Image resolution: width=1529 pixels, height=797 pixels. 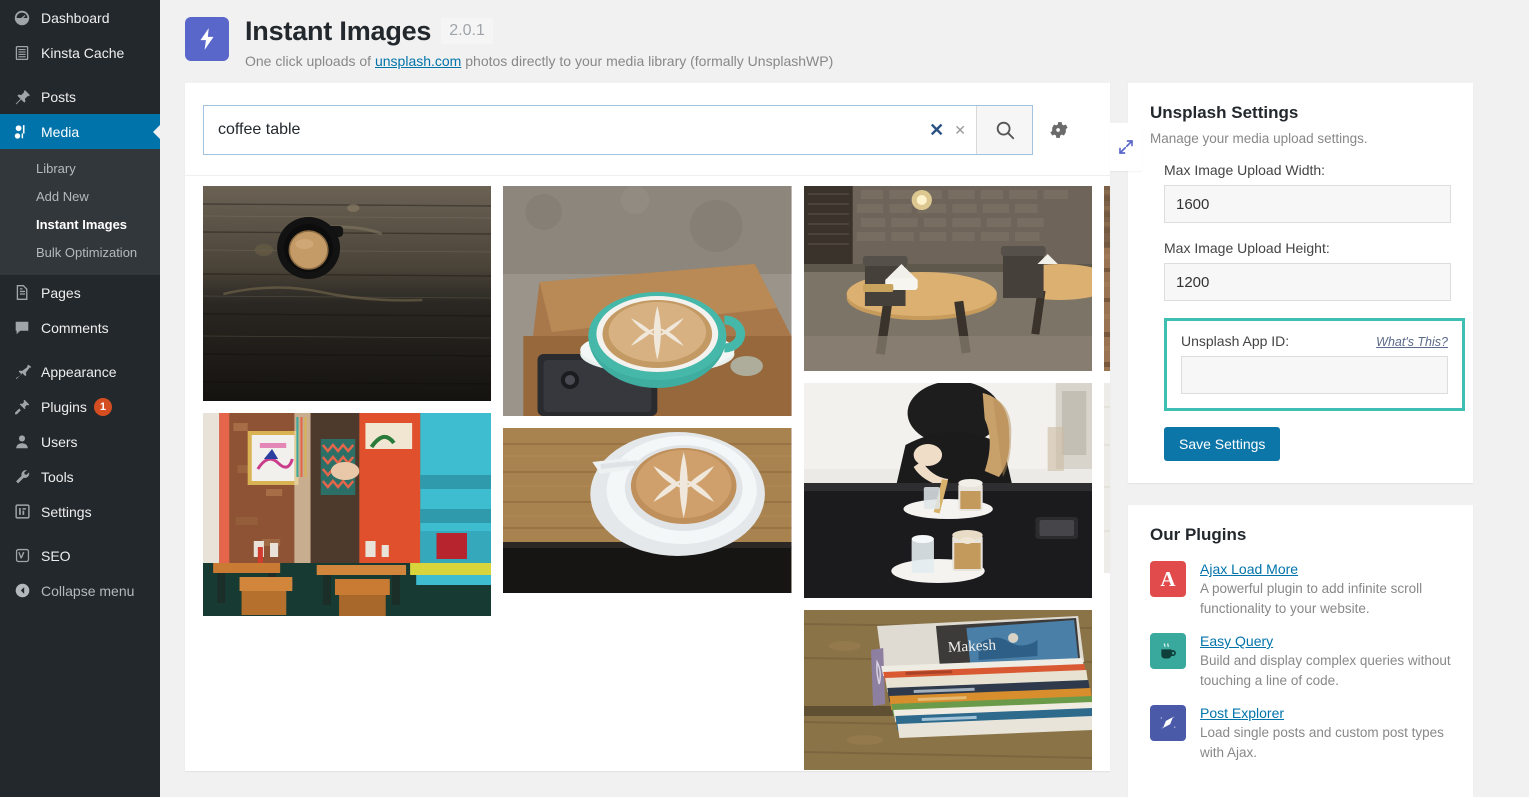 I want to click on media-icon, so click(x=22, y=132).